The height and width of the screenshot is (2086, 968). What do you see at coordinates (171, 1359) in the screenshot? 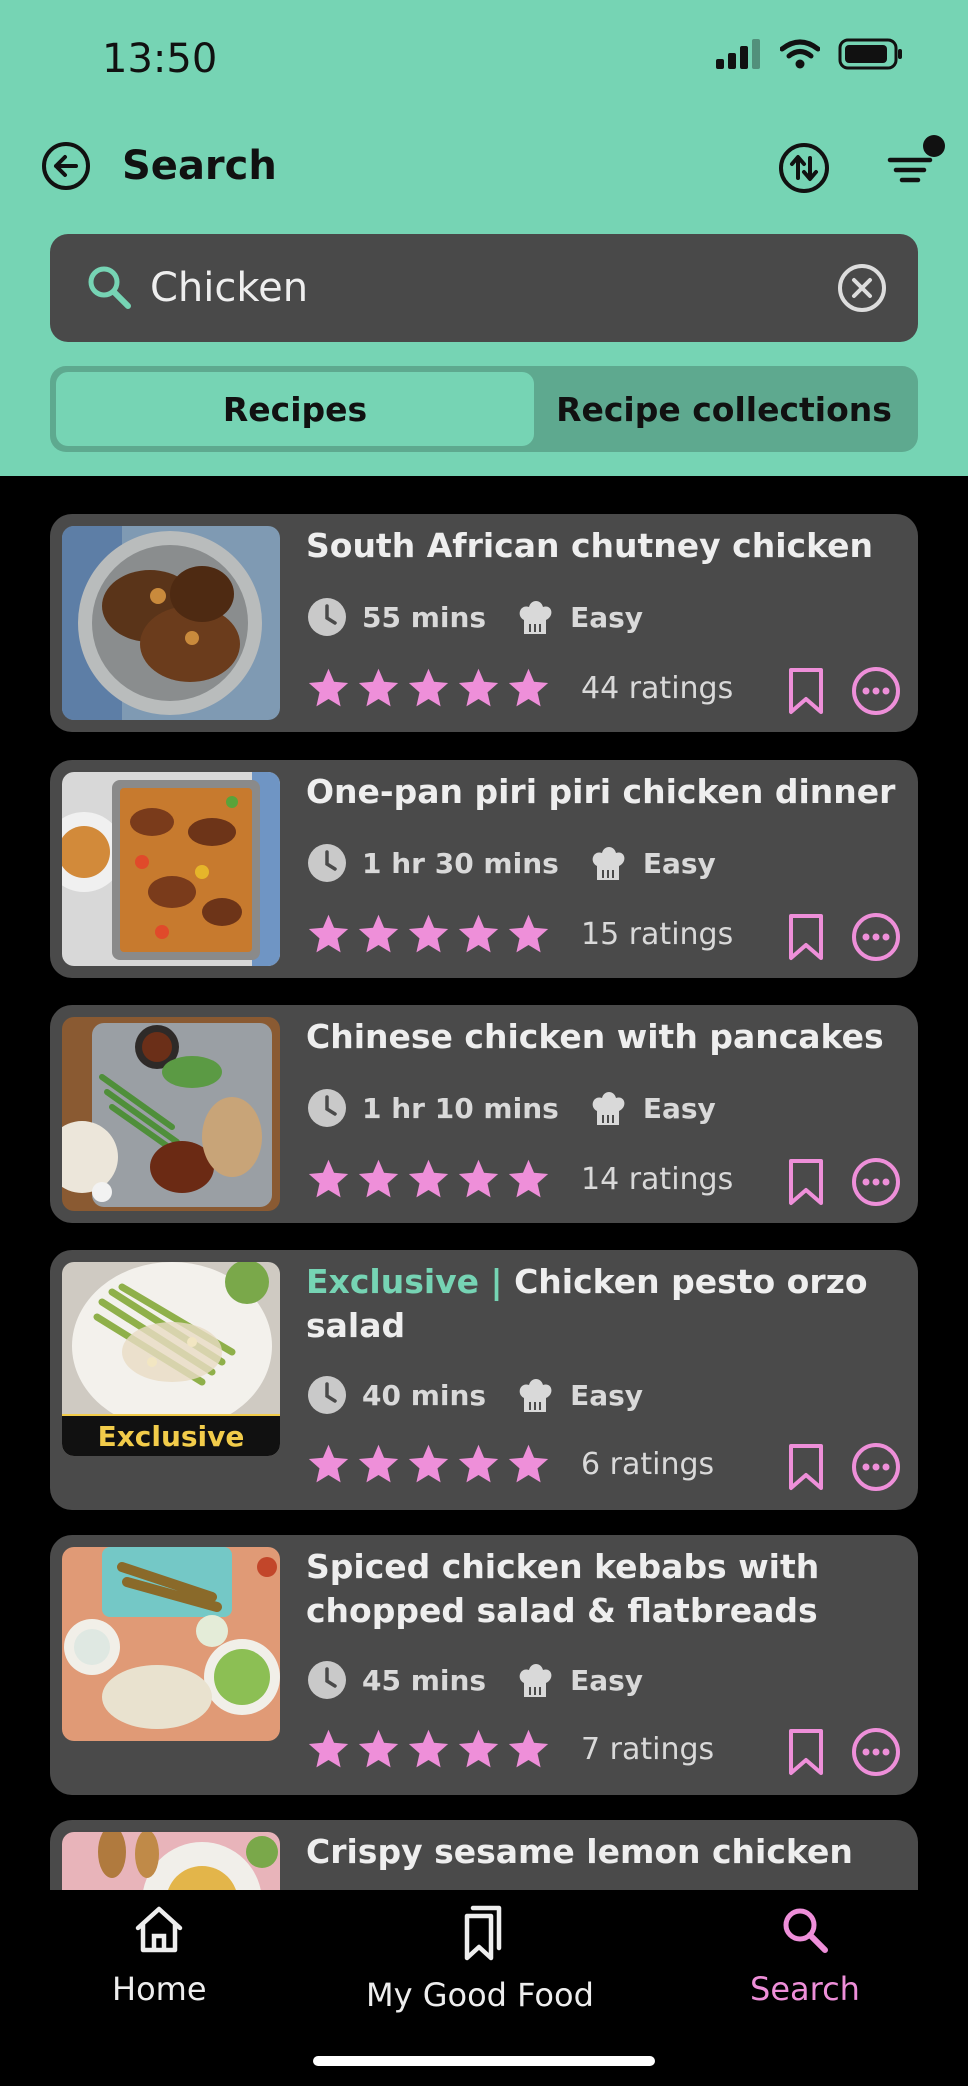
I see `recipe-image: Exclusive` at bounding box center [171, 1359].